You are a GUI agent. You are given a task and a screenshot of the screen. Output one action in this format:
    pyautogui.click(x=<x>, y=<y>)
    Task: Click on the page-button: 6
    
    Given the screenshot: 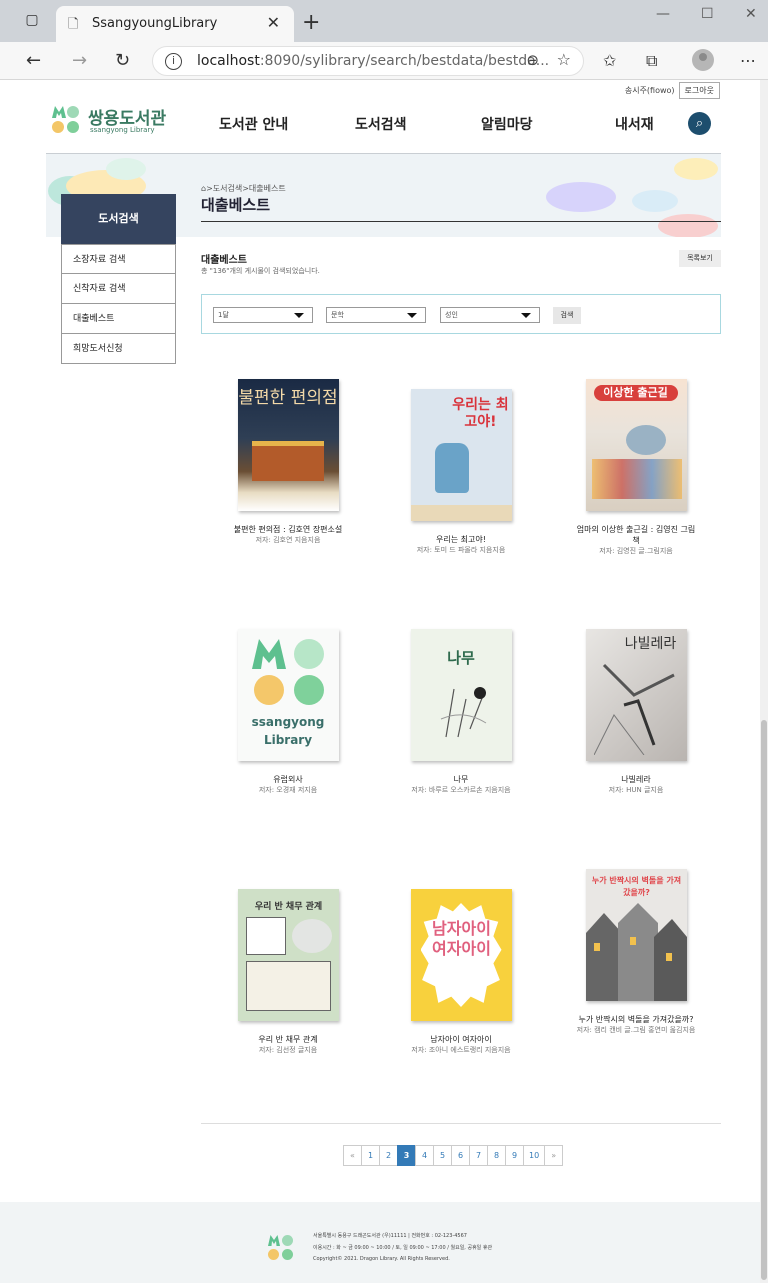 What is the action you would take?
    pyautogui.click(x=460, y=1155)
    